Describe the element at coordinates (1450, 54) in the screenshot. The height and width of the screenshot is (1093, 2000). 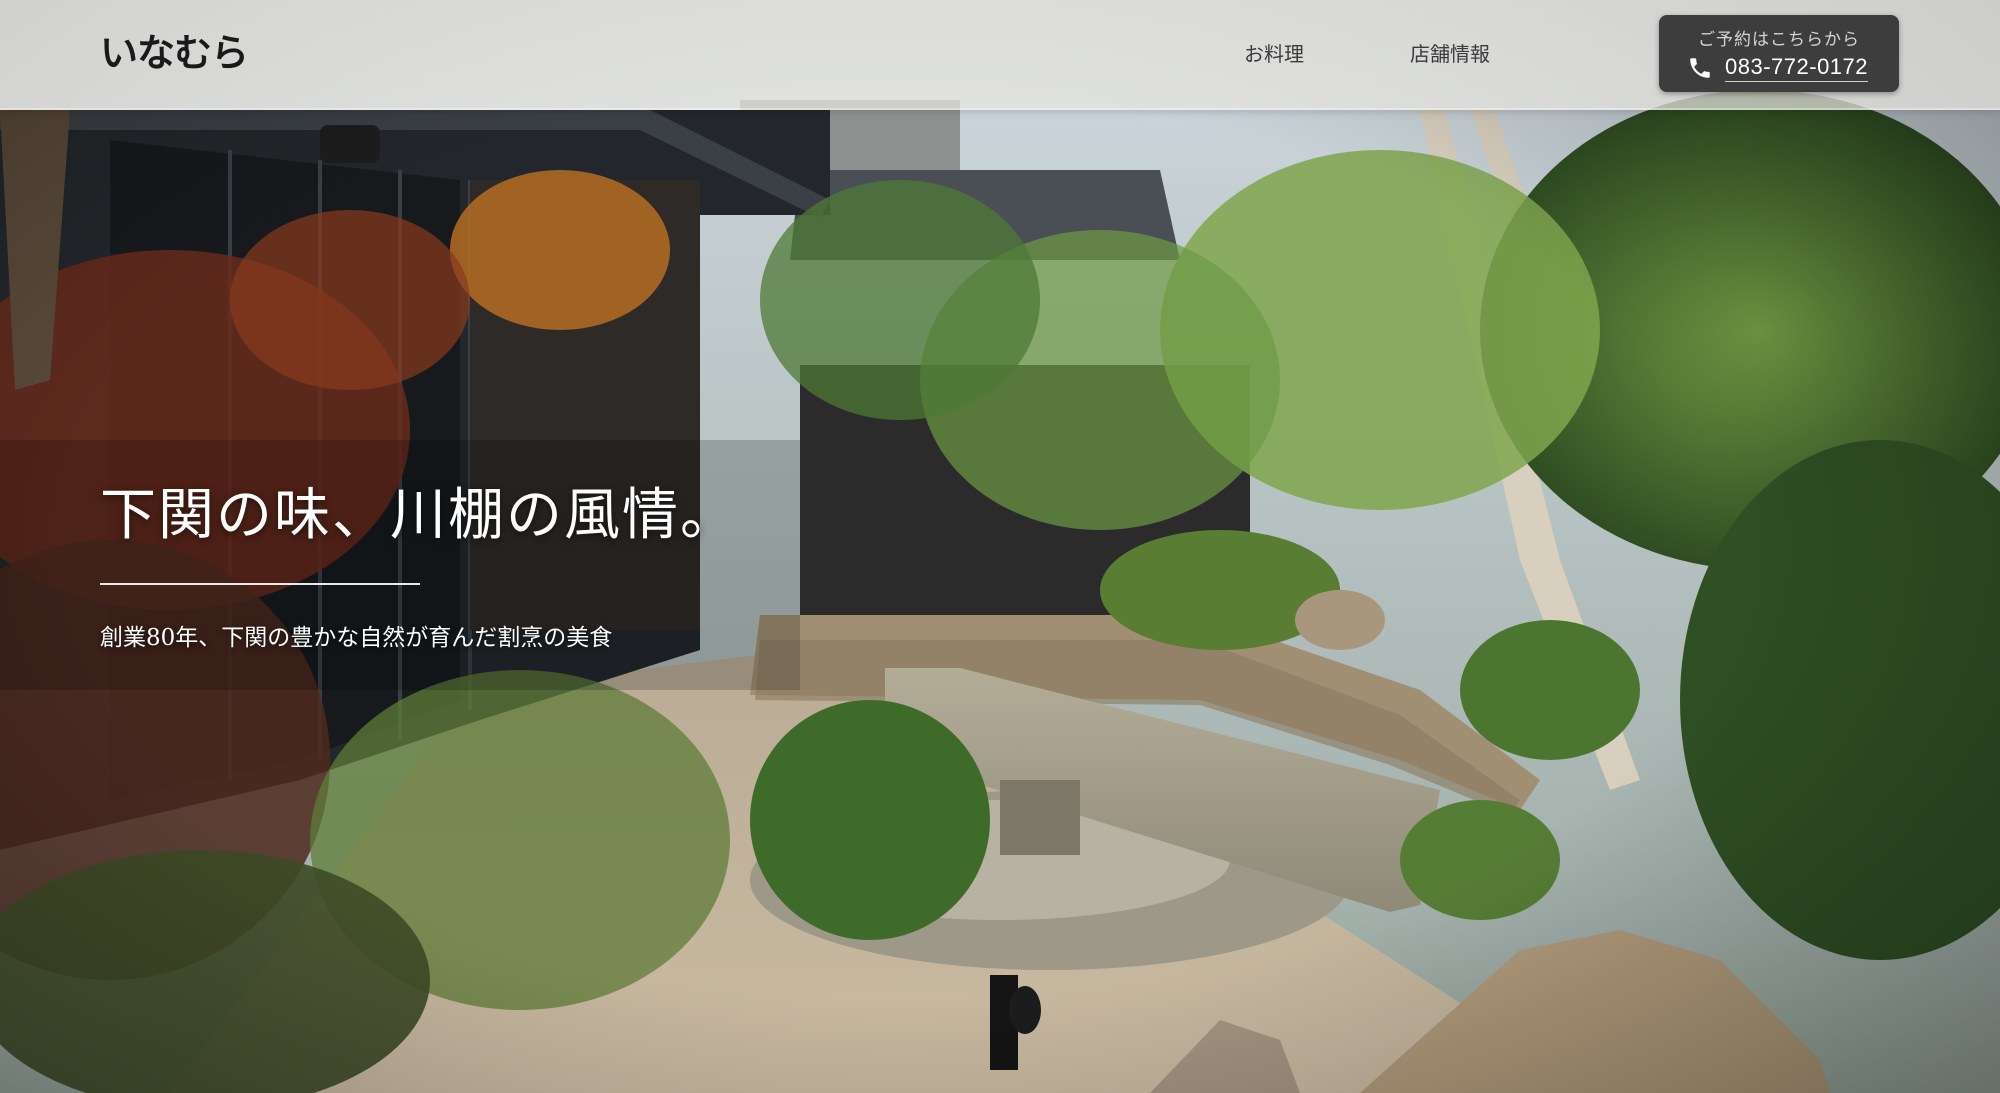
I see `nav-link-store-info: 店舗情報` at that location.